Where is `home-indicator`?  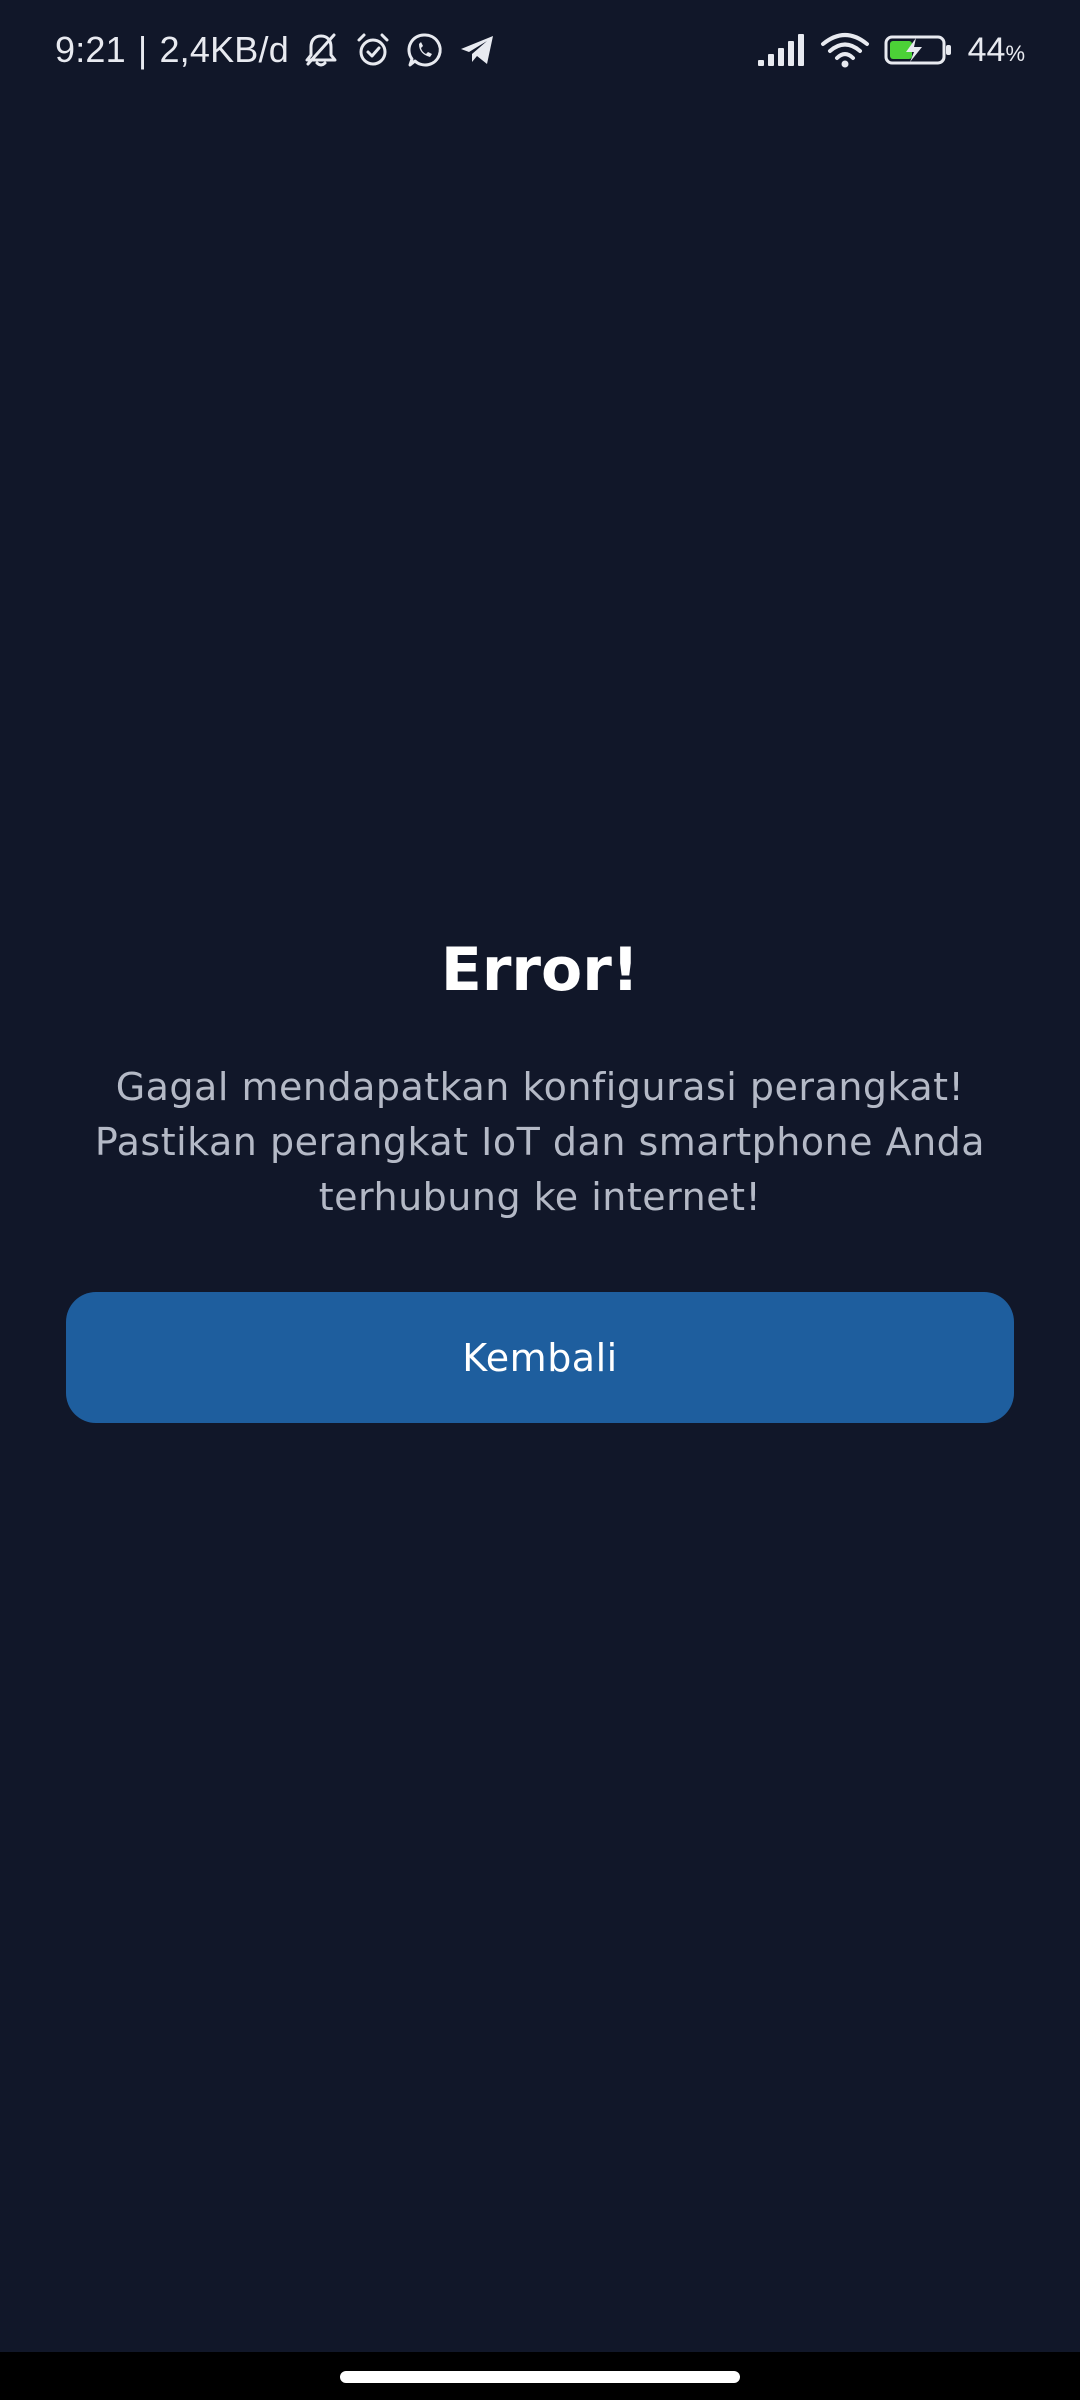 home-indicator is located at coordinates (540, 2377).